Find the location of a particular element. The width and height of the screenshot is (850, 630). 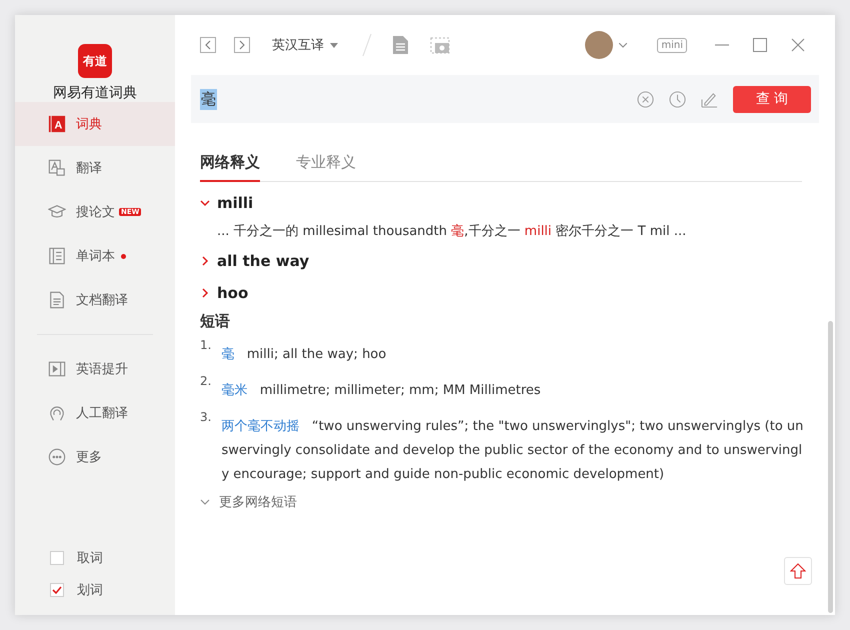

clear-icon is located at coordinates (645, 99).